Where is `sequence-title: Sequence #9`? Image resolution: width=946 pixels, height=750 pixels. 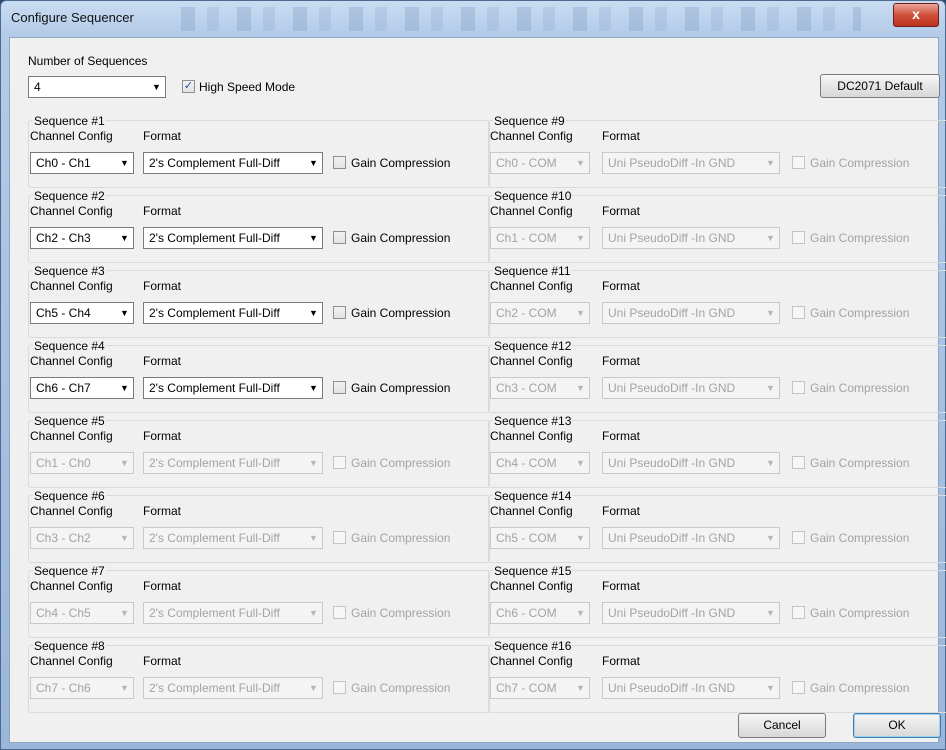
sequence-title: Sequence #9 is located at coordinates (529, 121).